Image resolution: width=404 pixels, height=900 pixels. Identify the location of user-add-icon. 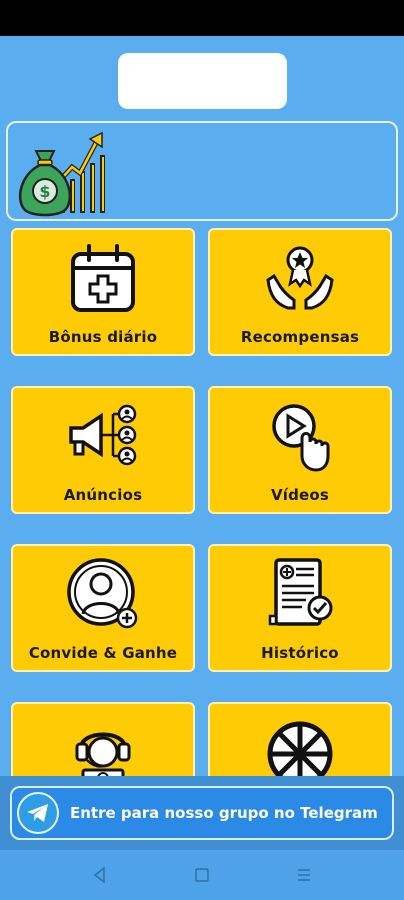
(102, 593).